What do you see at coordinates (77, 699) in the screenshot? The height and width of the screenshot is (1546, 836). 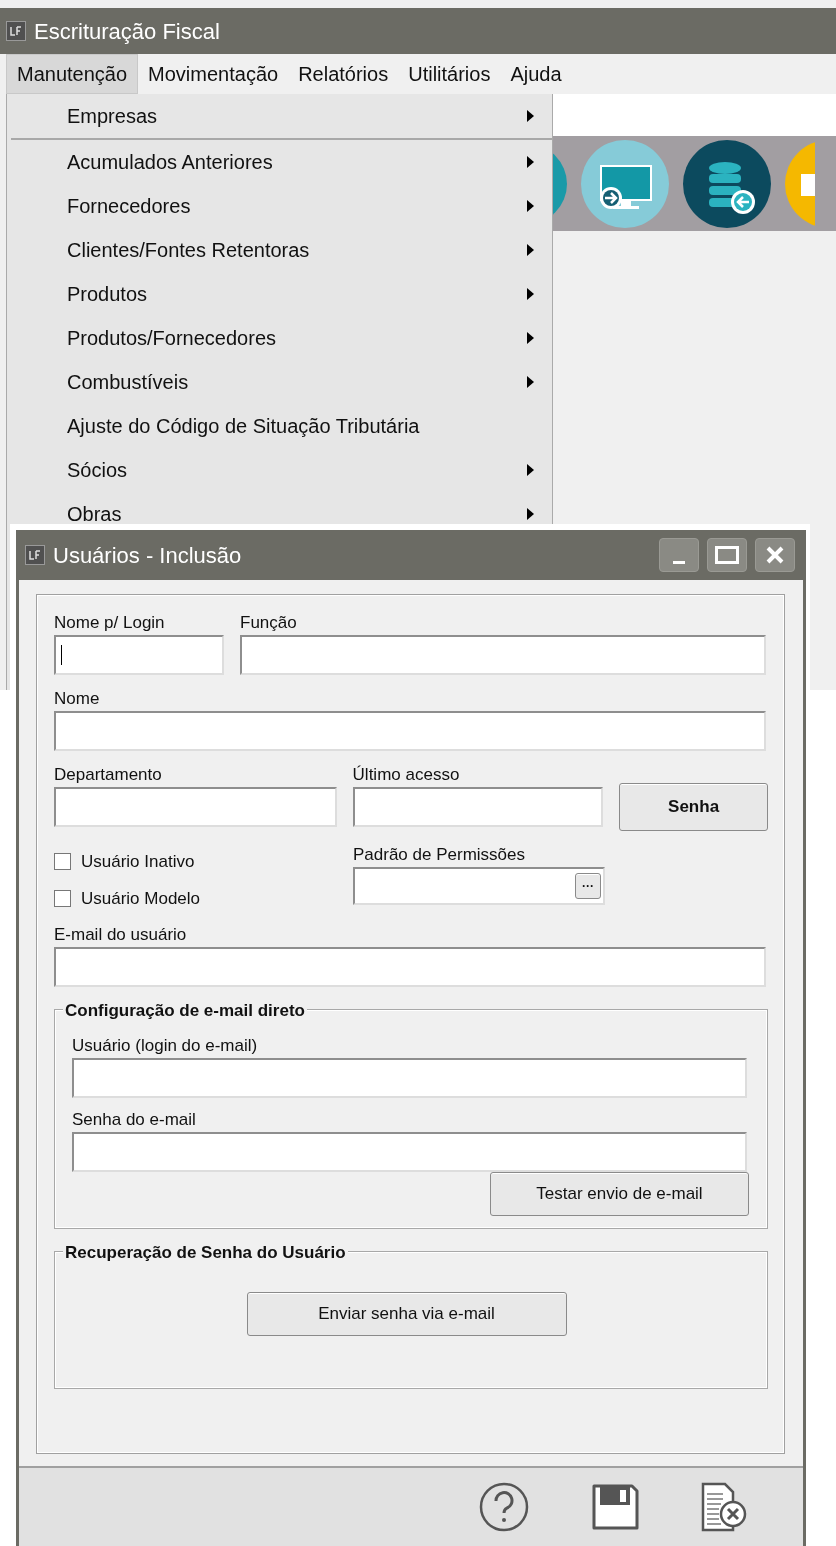 I see `field-label: Nome` at bounding box center [77, 699].